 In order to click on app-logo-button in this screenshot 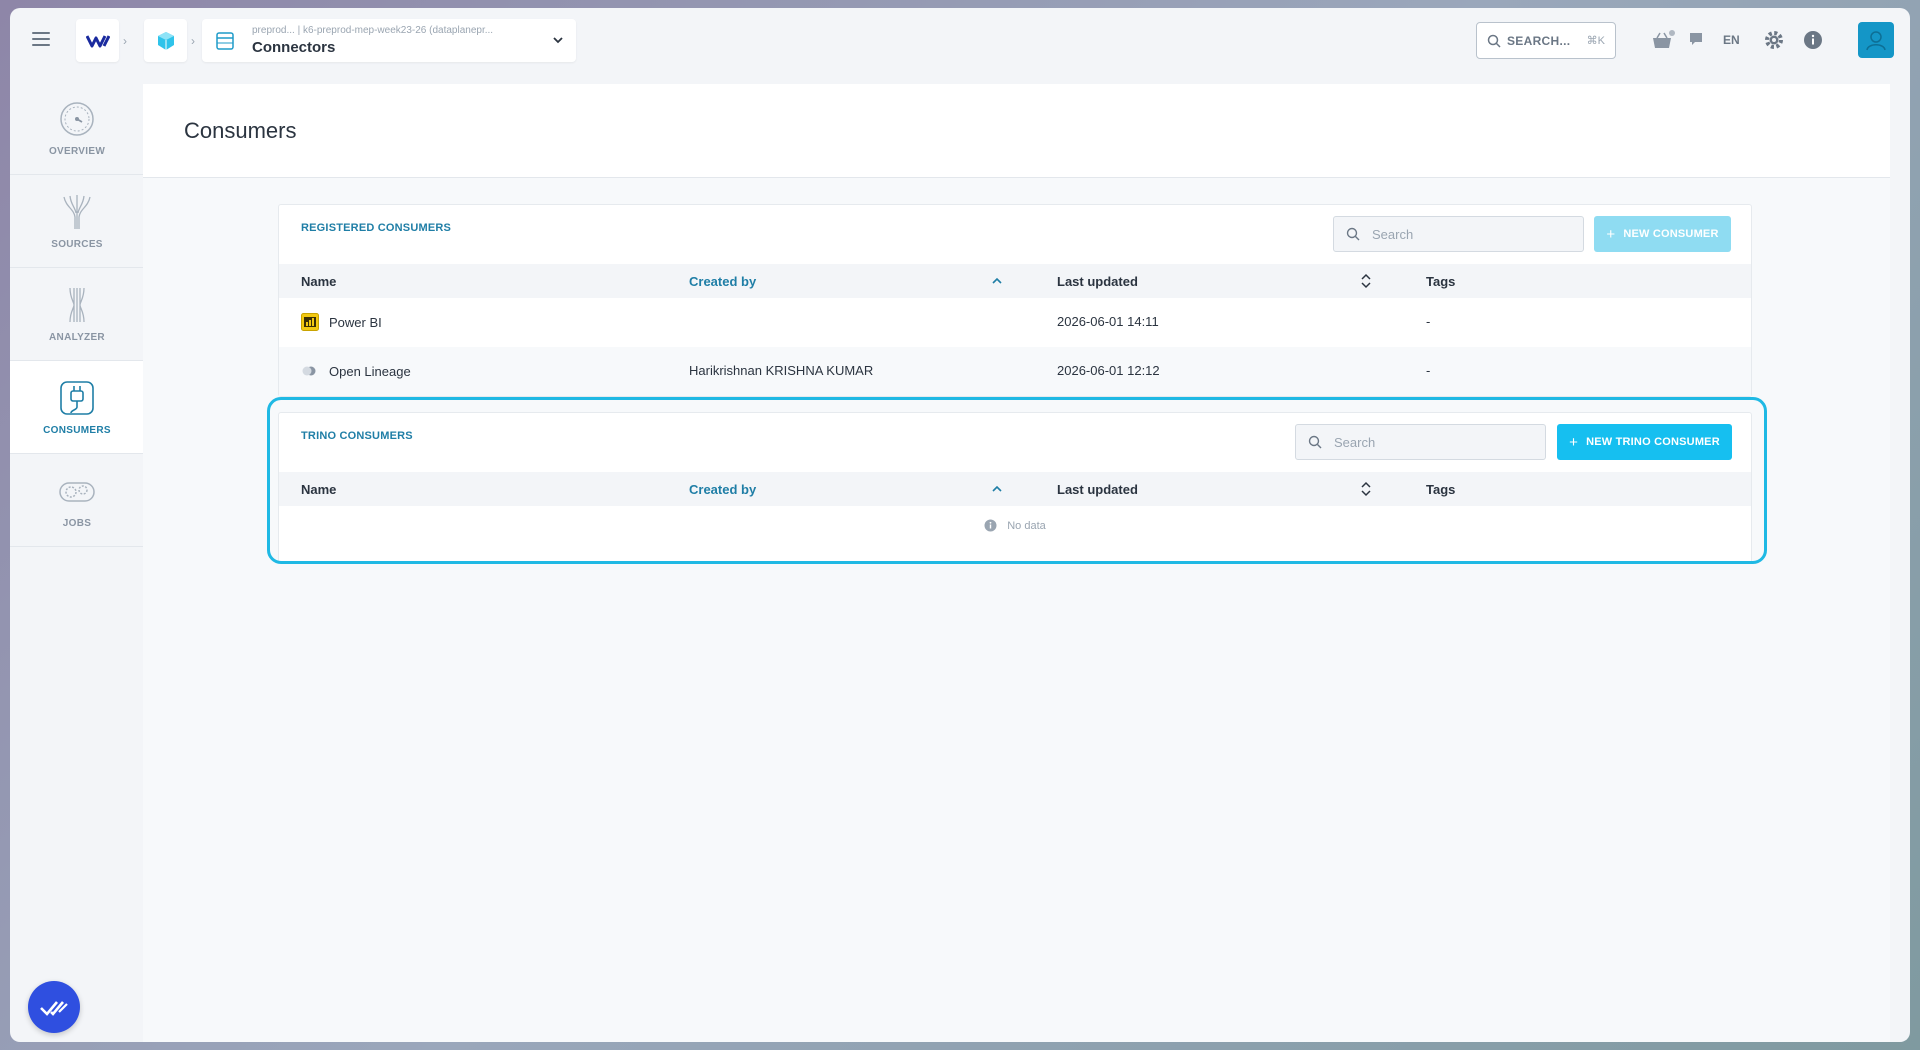, I will do `click(97, 40)`.